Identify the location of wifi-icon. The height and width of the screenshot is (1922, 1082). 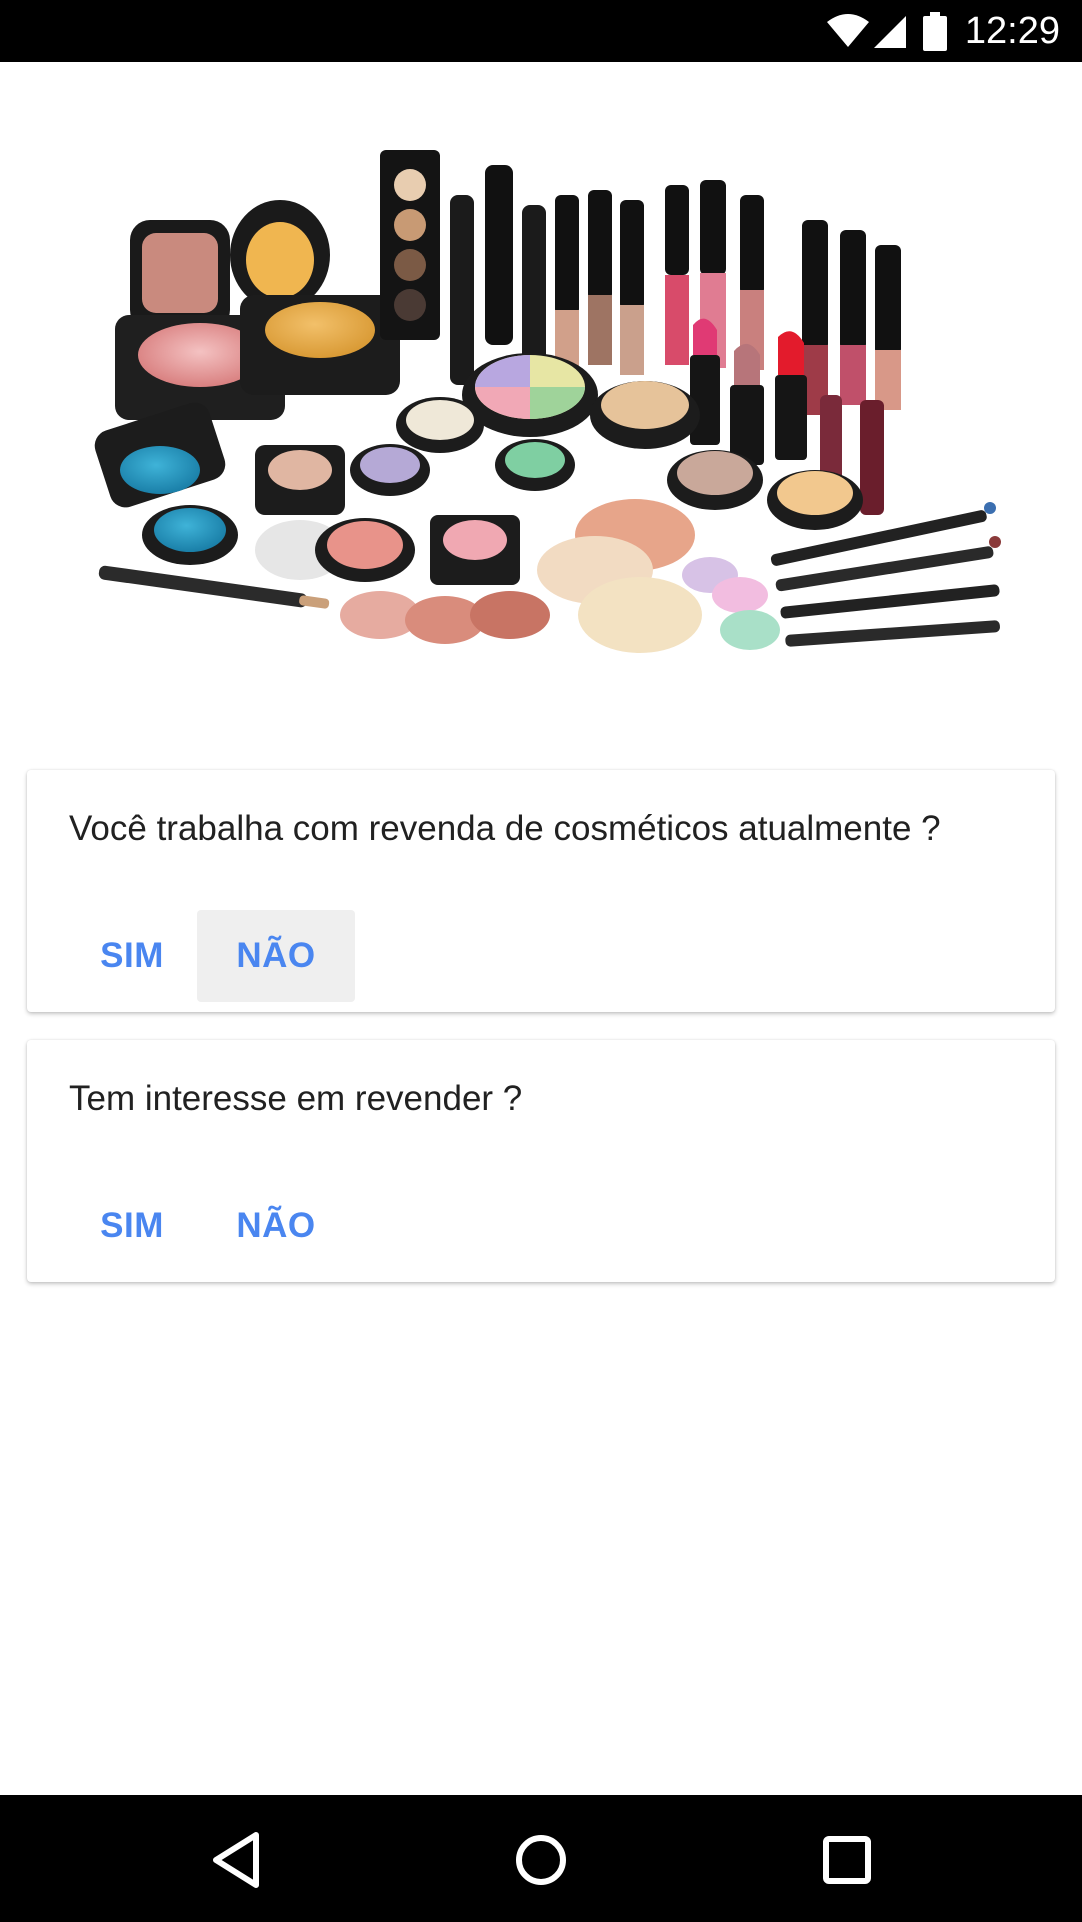
(848, 30).